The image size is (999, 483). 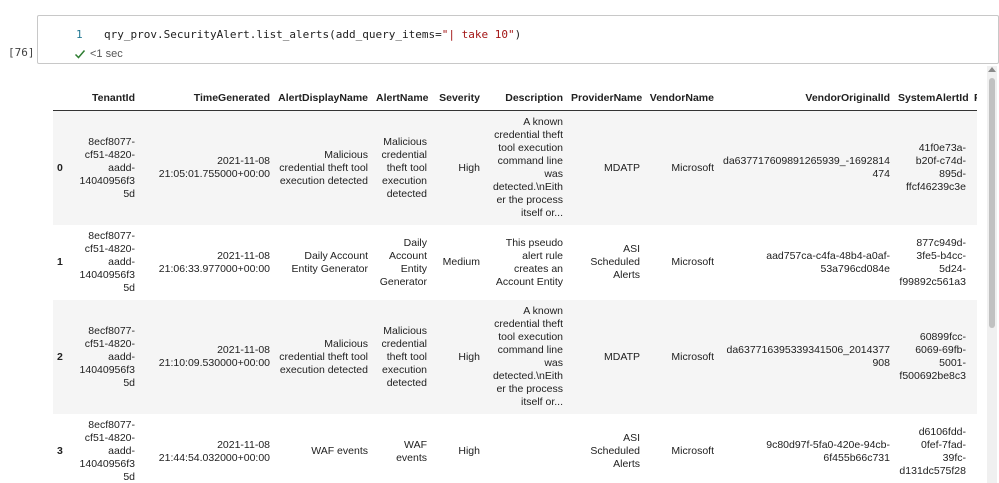 I want to click on cell-alertname: WAF events, so click(x=411, y=451).